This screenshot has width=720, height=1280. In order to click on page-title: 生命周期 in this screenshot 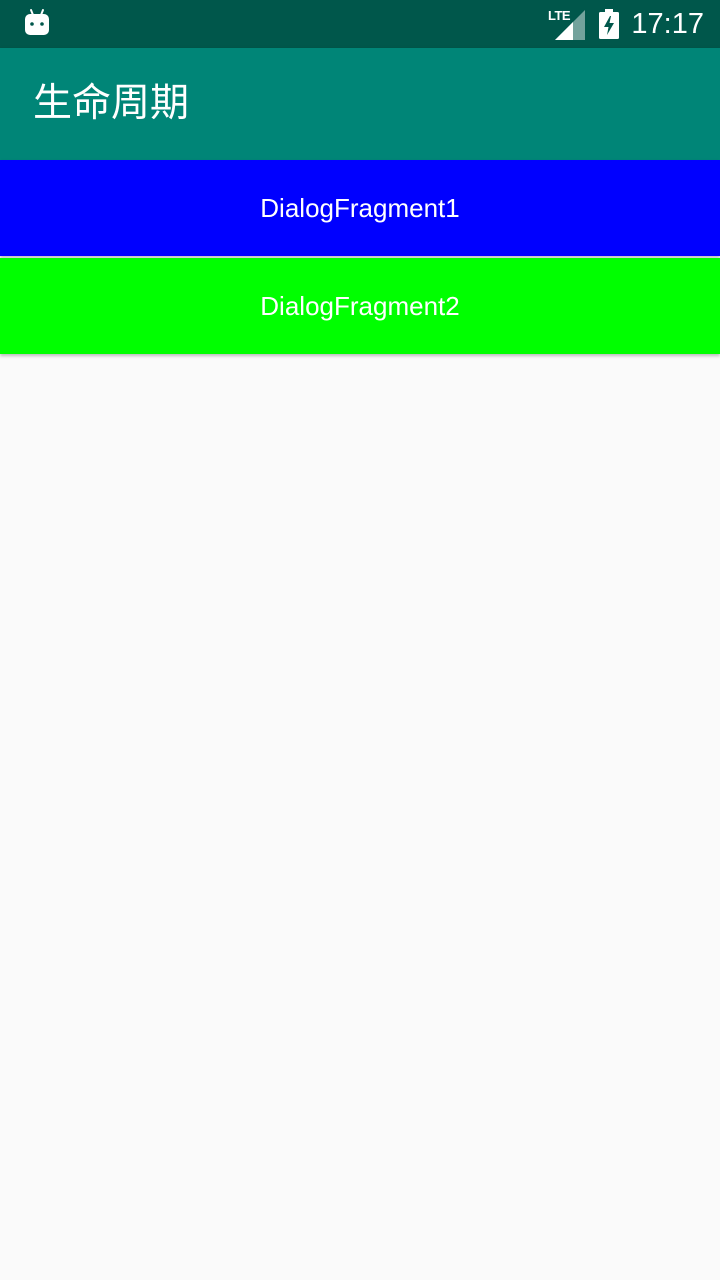, I will do `click(111, 103)`.